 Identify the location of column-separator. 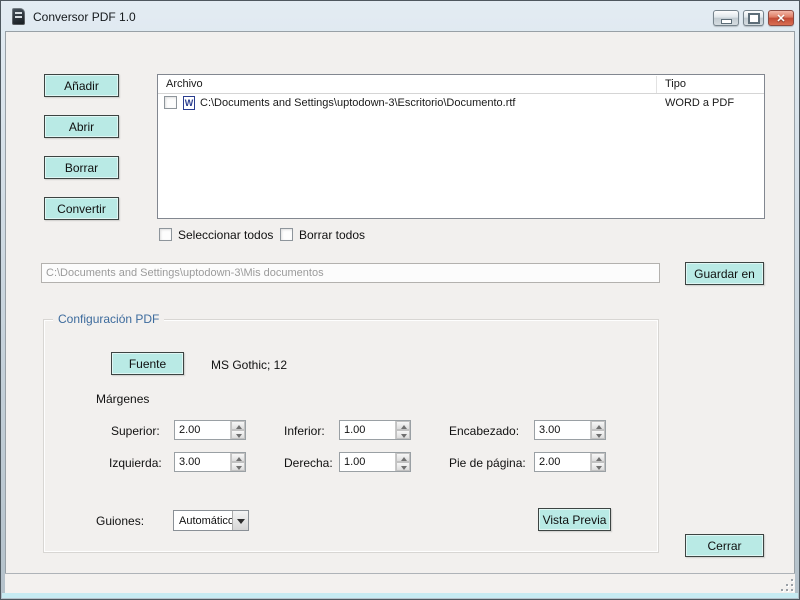
(656, 84).